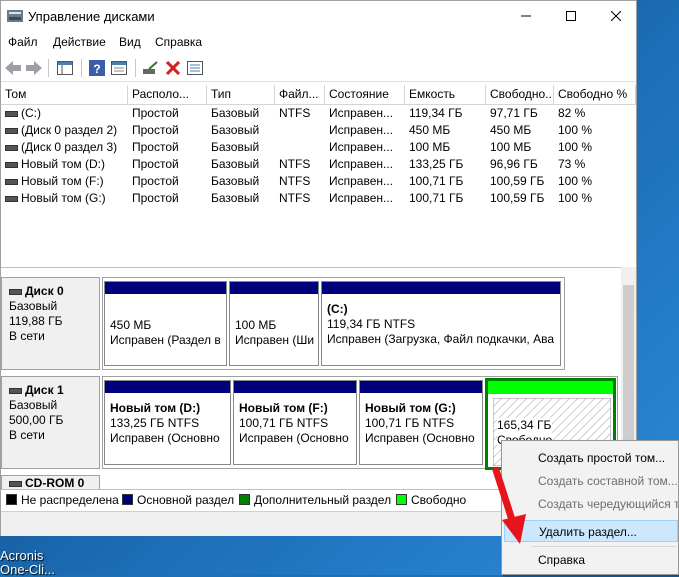  What do you see at coordinates (15, 16) in the screenshot?
I see `disk-management-icon` at bounding box center [15, 16].